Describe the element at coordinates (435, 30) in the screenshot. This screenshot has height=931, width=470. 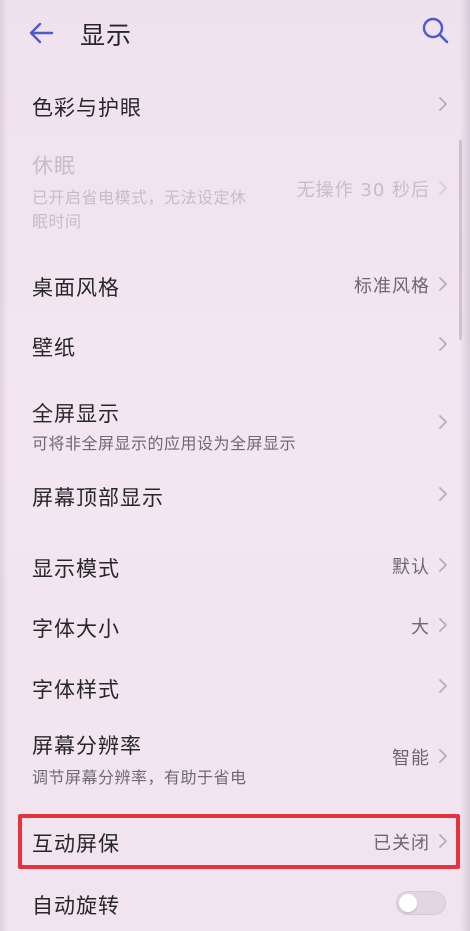
I see `search-icon` at that location.